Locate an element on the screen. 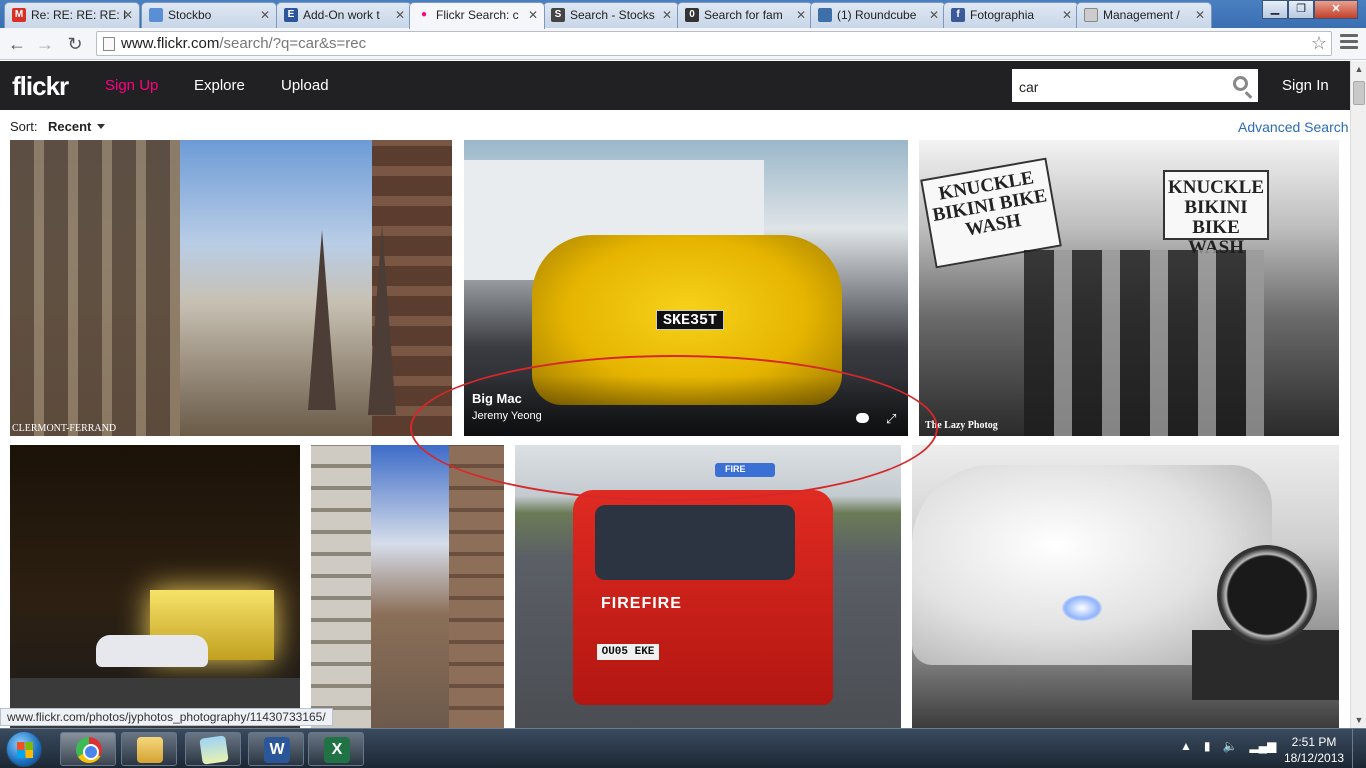 The image size is (1366, 768). tab-flickr-search: ● Flickr Search: c ✕ is located at coordinates (477, 15).